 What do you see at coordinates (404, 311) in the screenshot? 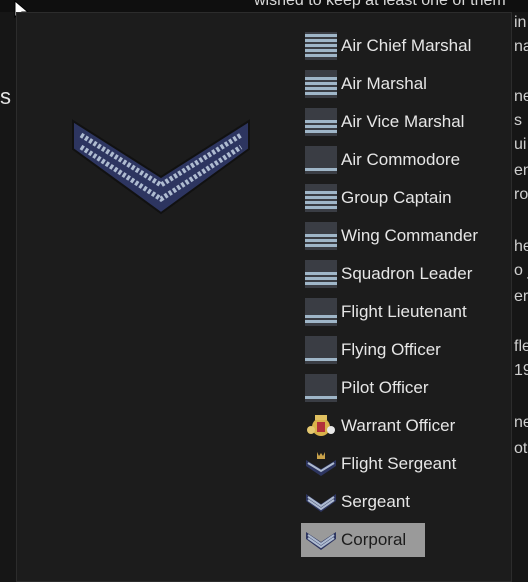
I see `rank-label: Flight Lieutenant` at bounding box center [404, 311].